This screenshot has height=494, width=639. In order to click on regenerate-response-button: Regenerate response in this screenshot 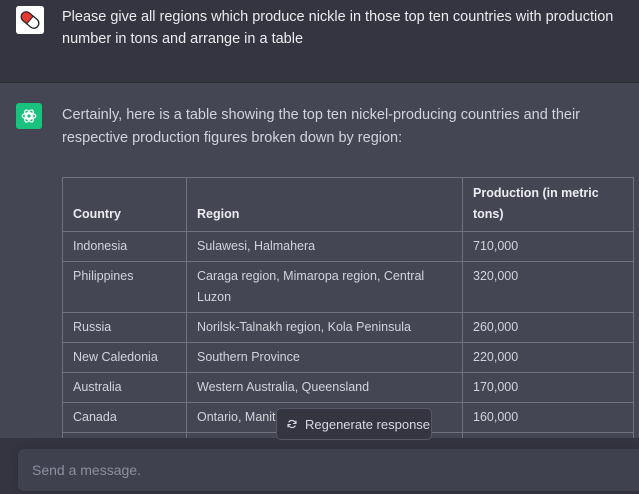, I will do `click(354, 424)`.